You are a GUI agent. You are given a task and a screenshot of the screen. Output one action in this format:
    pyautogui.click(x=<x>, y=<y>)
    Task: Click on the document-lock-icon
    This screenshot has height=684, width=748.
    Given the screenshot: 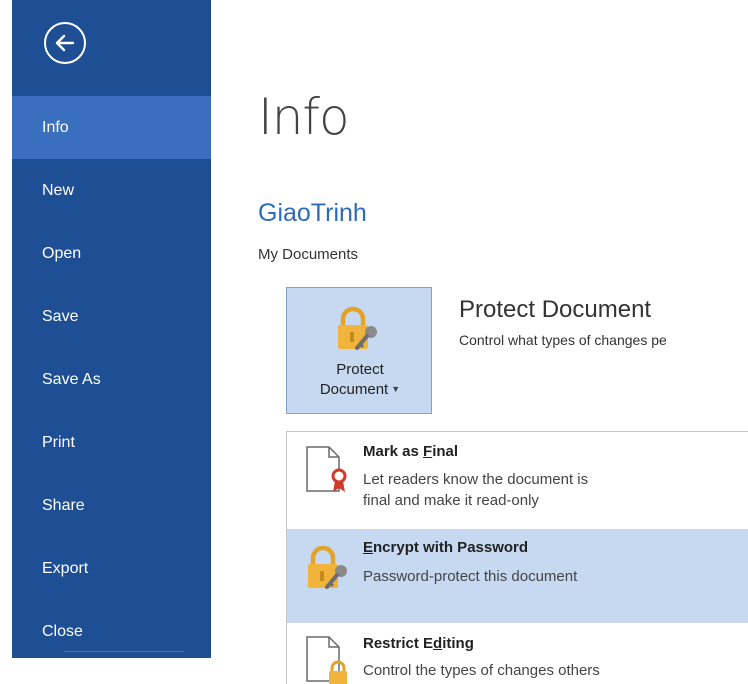 What is the action you would take?
    pyautogui.click(x=326, y=660)
    